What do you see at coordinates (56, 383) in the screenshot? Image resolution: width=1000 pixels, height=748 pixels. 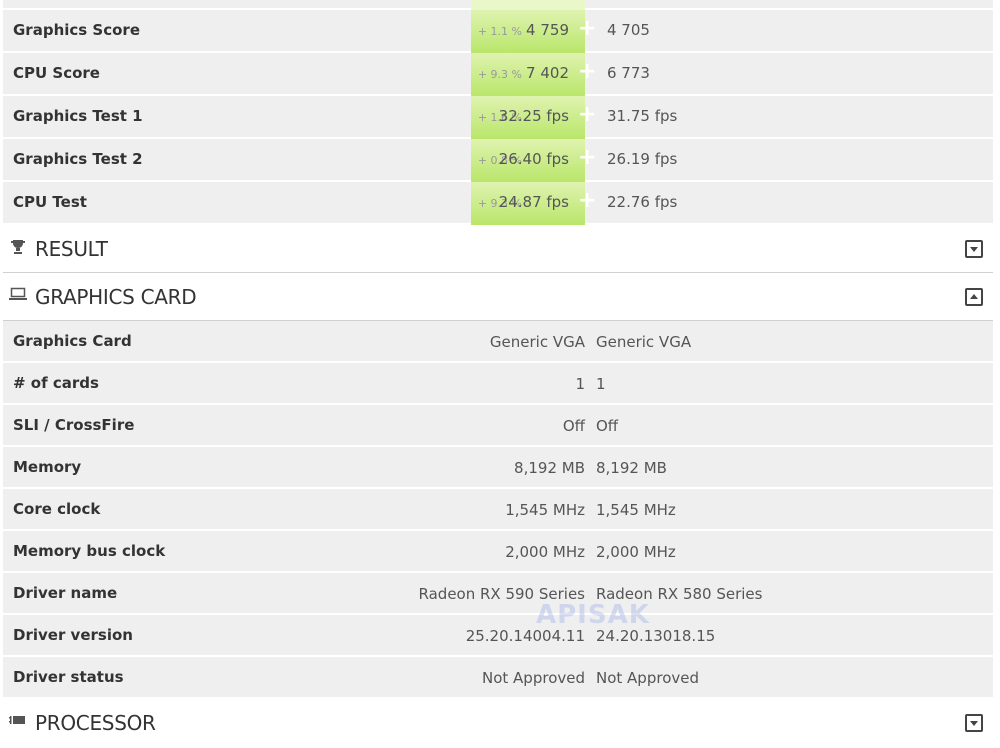 I see `spec-label: # of cards` at bounding box center [56, 383].